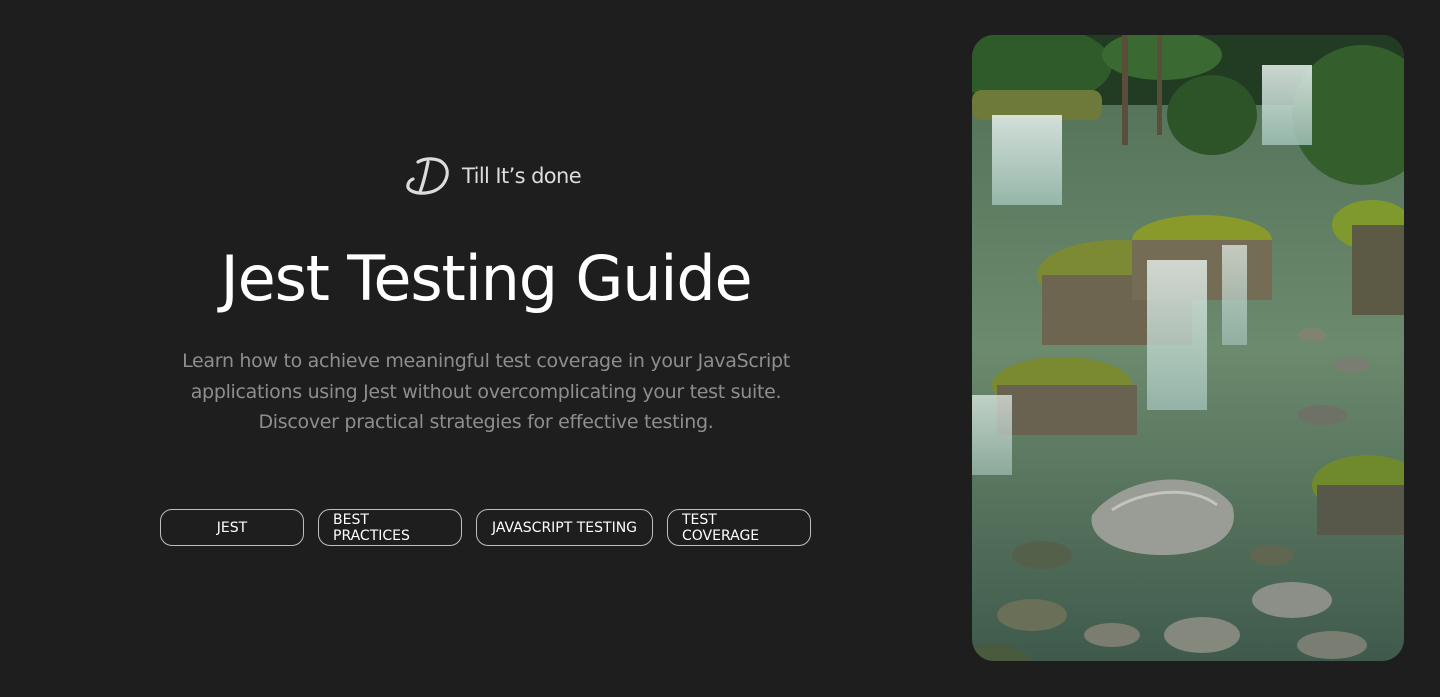 The image size is (1440, 697). I want to click on tag-best-practices: BEST PRACTICES, so click(390, 527).